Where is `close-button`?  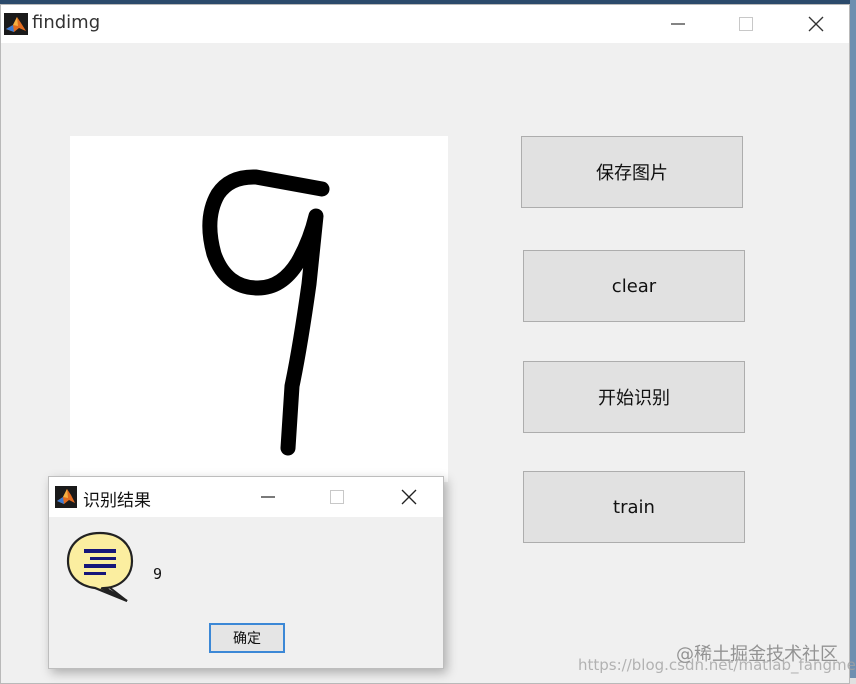 close-button is located at coordinates (816, 24).